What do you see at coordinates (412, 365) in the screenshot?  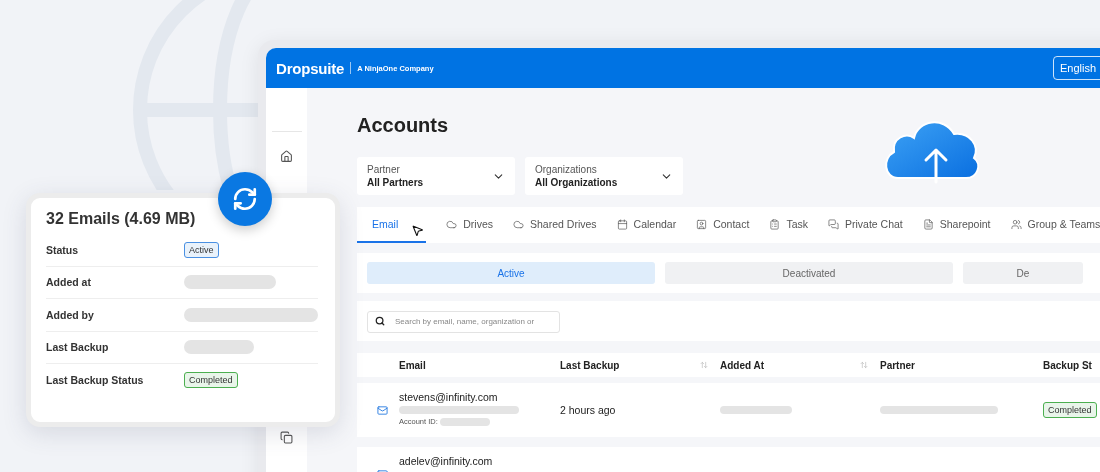 I see `column-header: Email` at bounding box center [412, 365].